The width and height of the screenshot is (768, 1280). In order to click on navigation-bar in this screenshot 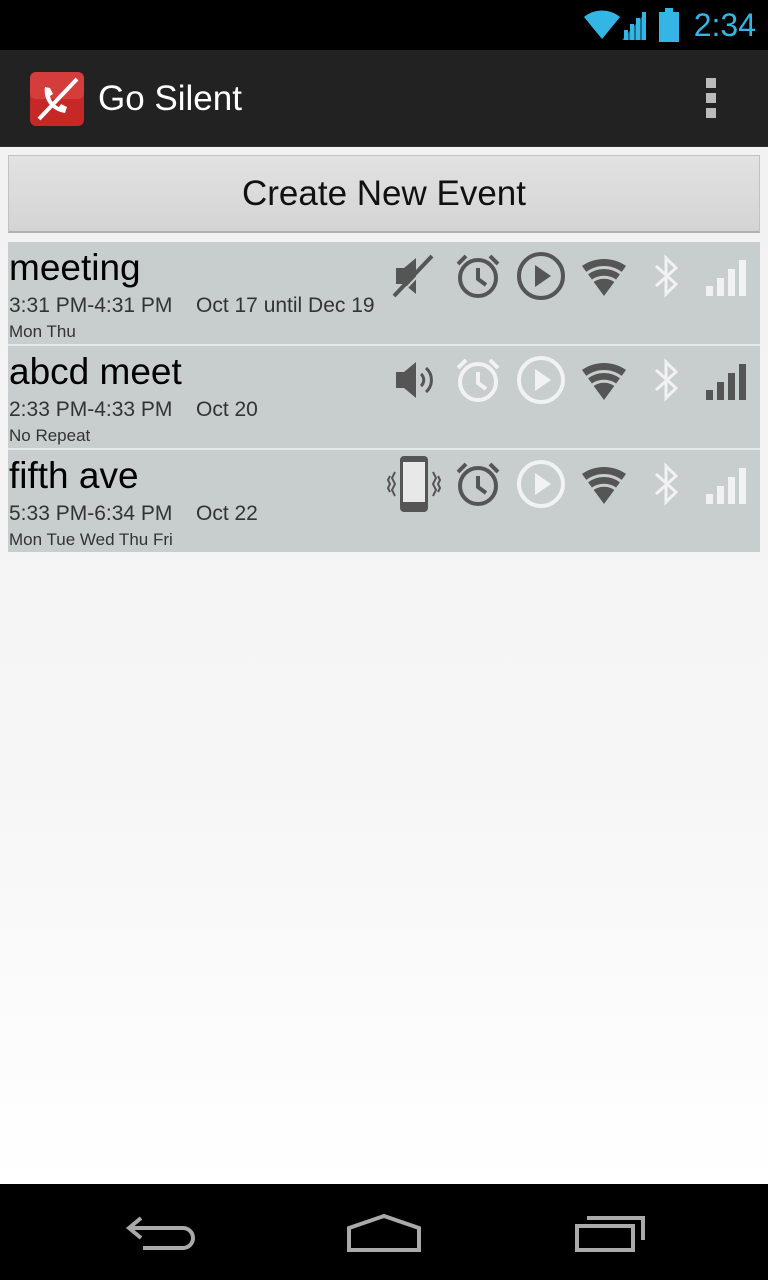, I will do `click(384, 1232)`.